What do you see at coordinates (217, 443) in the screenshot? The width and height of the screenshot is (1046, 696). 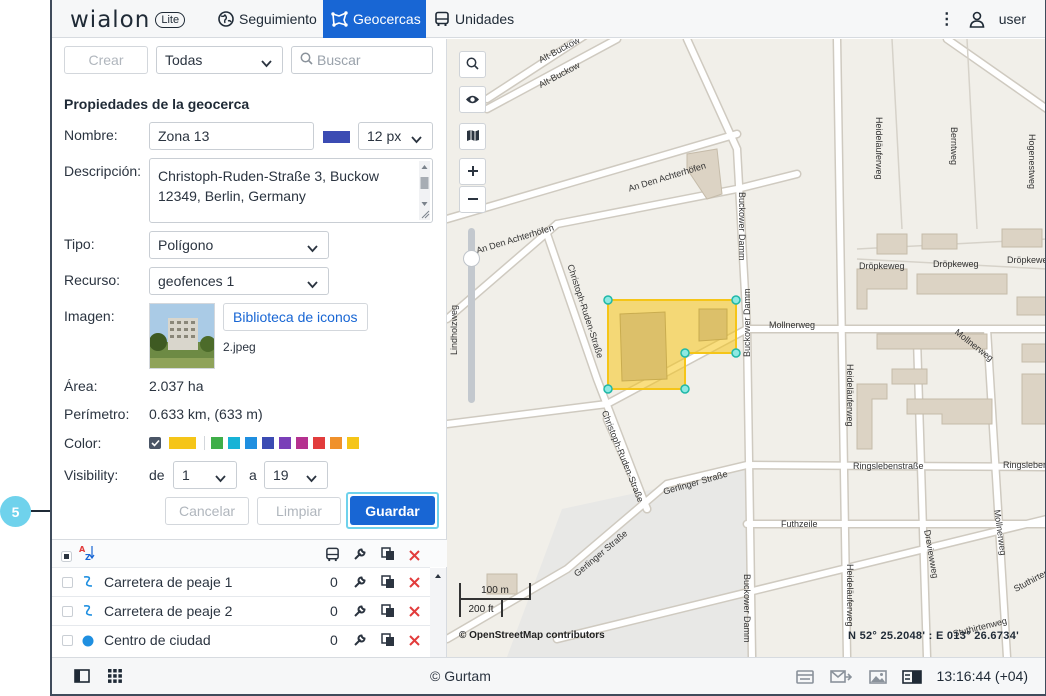 I see `color-option-green` at bounding box center [217, 443].